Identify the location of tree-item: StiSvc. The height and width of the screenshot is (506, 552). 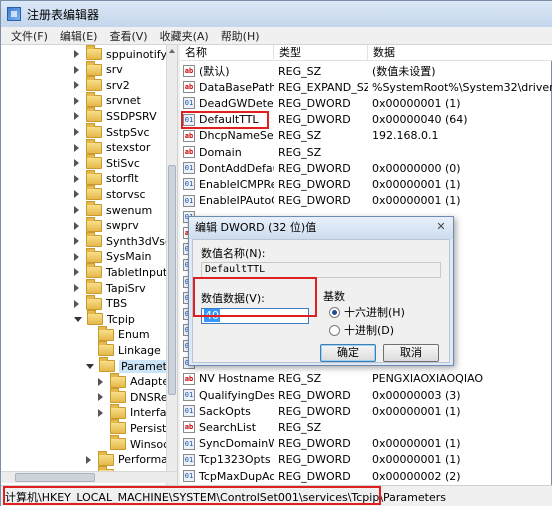
(107, 162).